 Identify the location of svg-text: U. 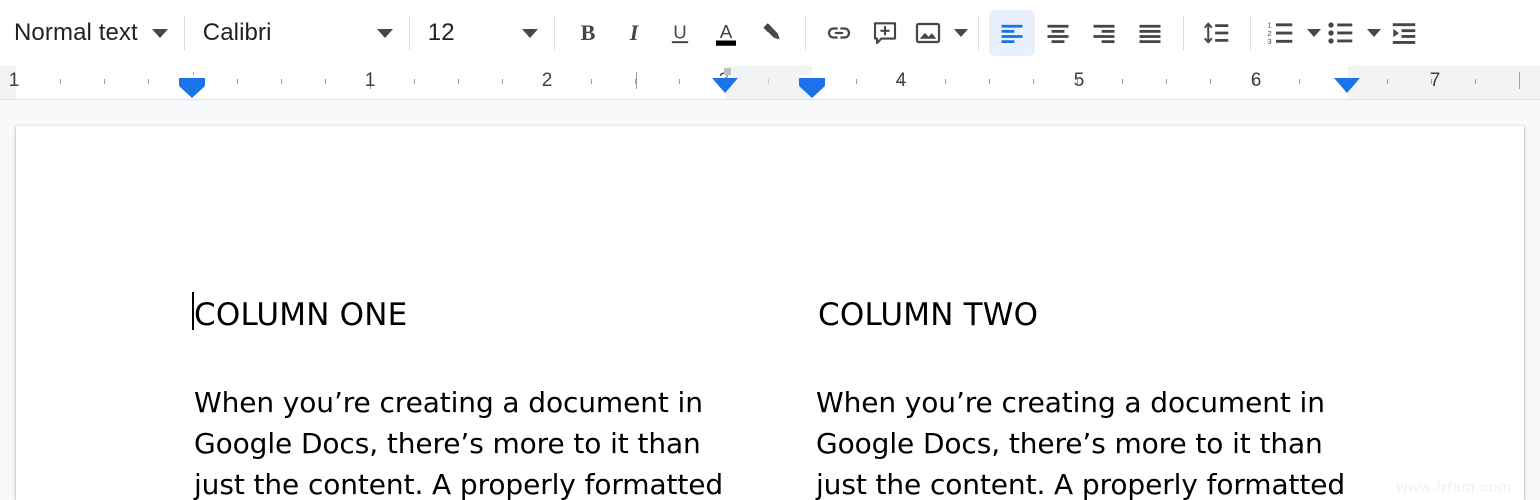
(679, 31).